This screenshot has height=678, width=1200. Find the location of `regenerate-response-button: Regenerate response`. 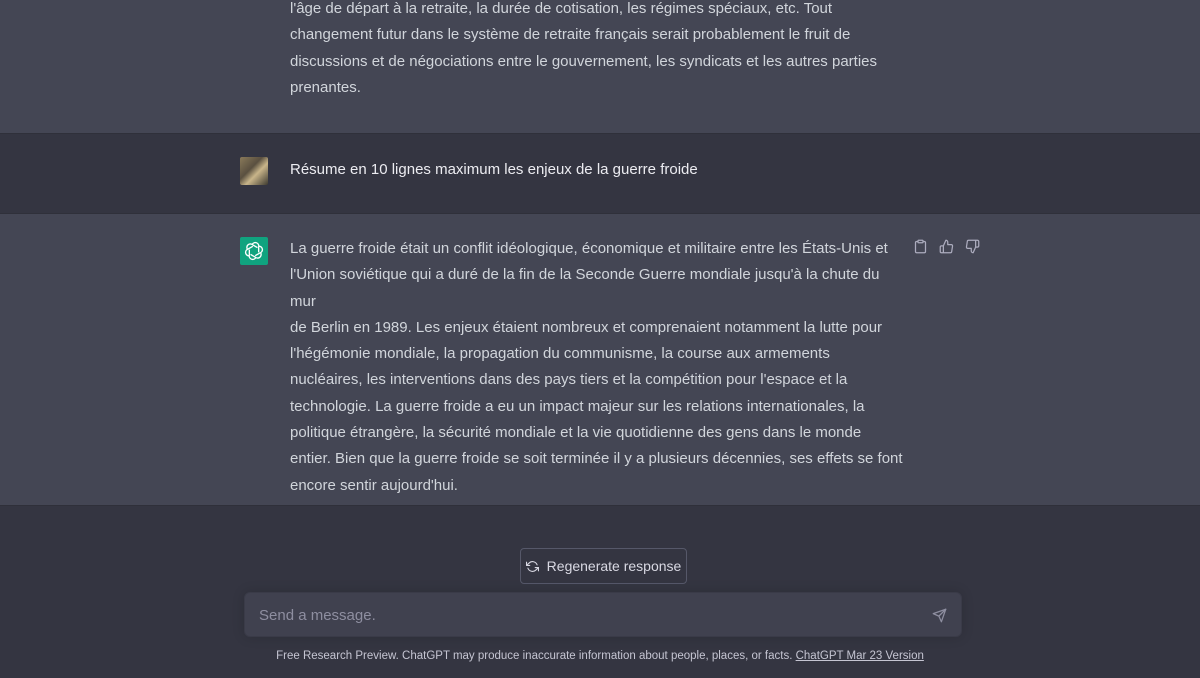

regenerate-response-button: Regenerate response is located at coordinates (603, 566).